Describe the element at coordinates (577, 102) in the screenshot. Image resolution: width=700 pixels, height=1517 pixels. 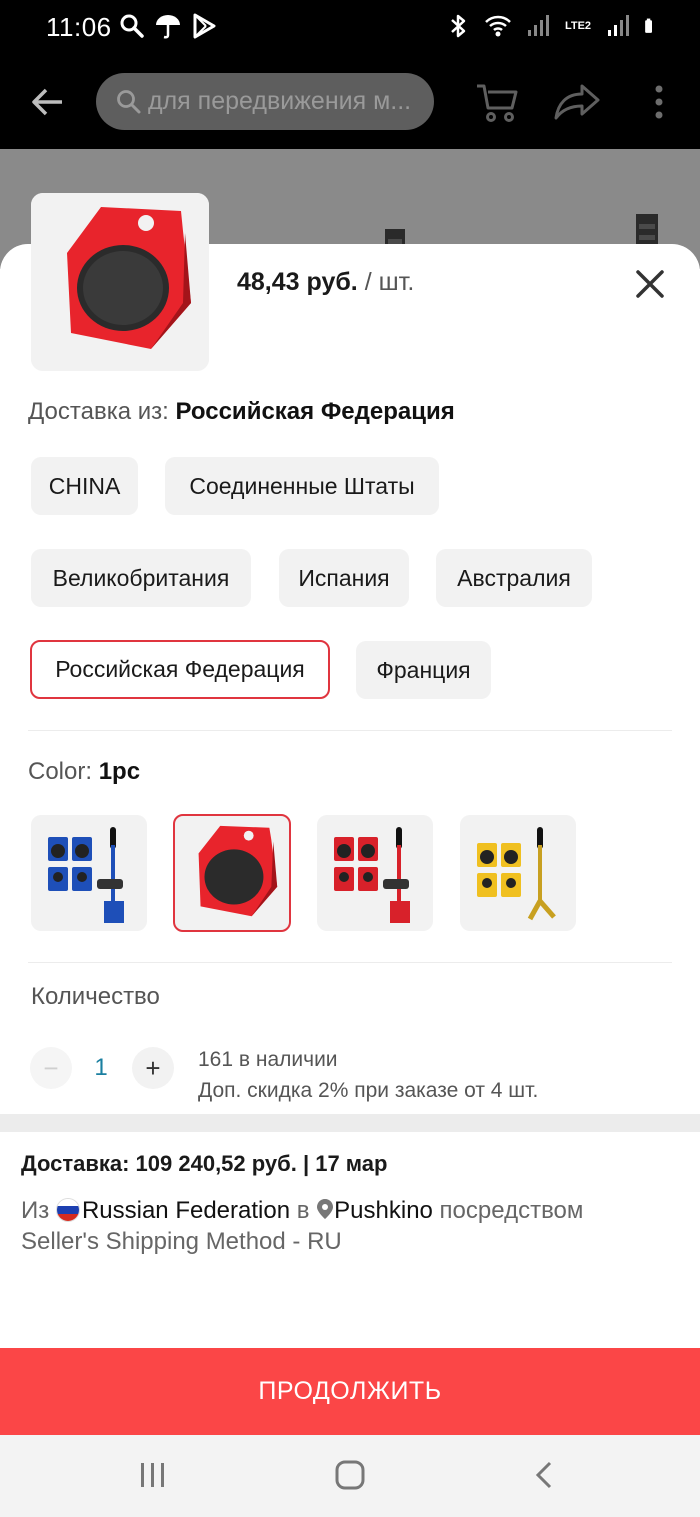
I see `share-icon` at that location.